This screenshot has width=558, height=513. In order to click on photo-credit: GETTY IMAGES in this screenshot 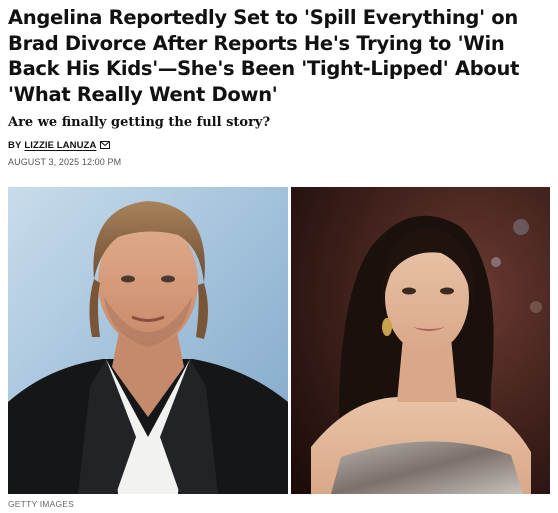, I will do `click(41, 504)`.